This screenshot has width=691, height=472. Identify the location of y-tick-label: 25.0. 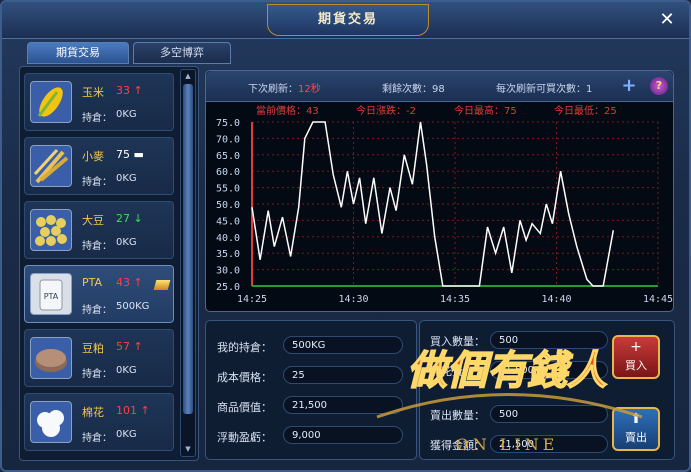
(228, 287).